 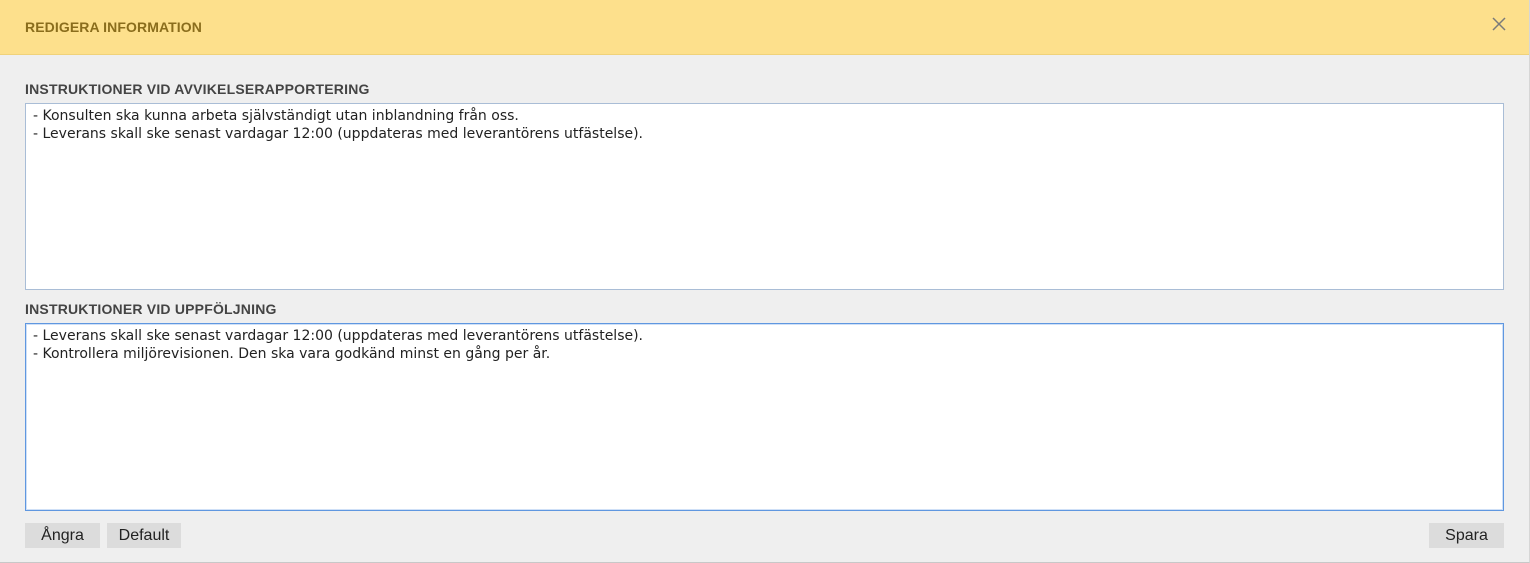 I want to click on save-button: Spara, so click(x=1466, y=535).